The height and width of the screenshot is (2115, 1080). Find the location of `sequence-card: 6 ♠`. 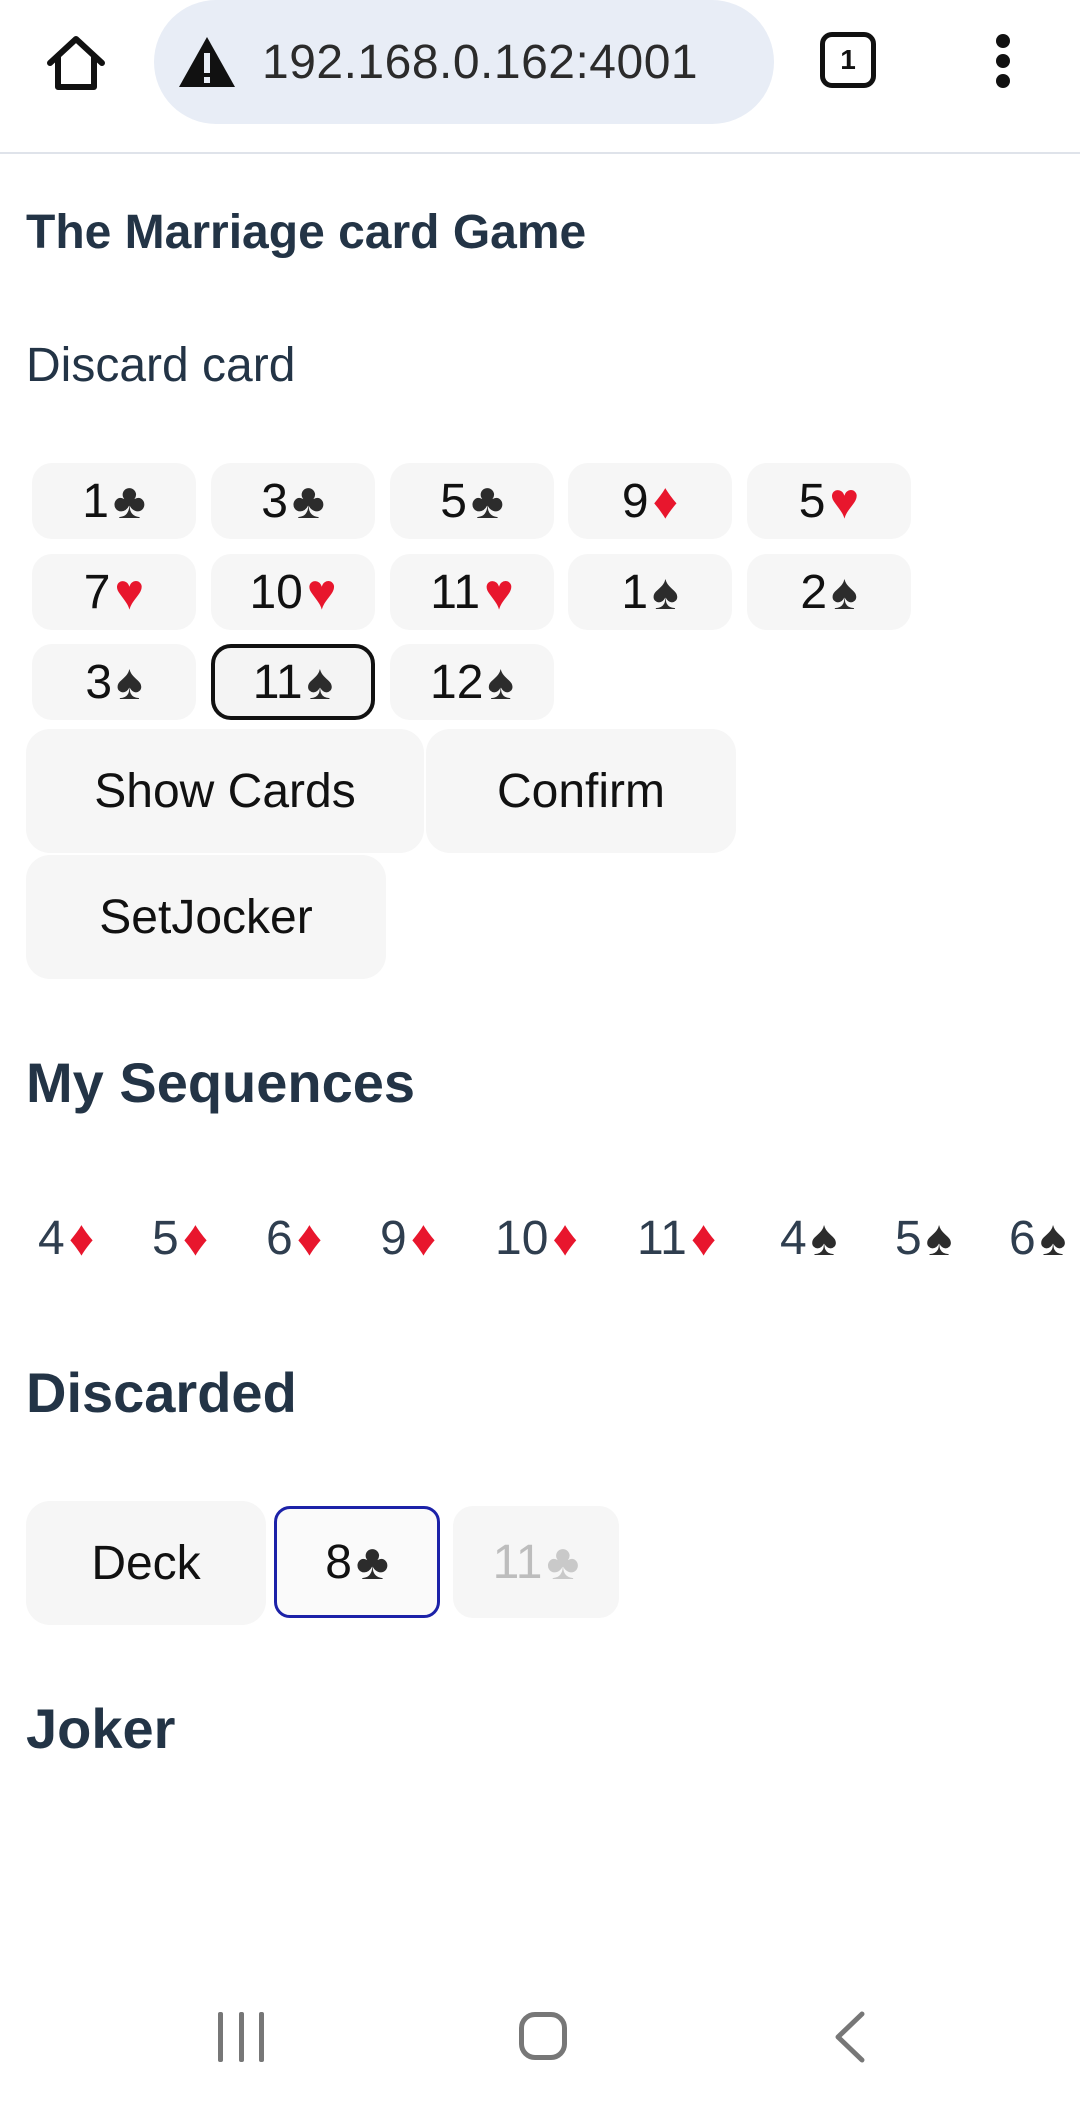

sequence-card: 6 ♠ is located at coordinates (1044, 1238).